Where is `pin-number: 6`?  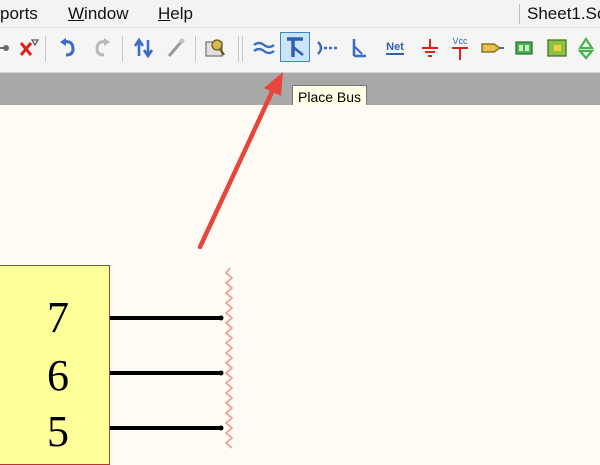 pin-number: 6 is located at coordinates (58, 375).